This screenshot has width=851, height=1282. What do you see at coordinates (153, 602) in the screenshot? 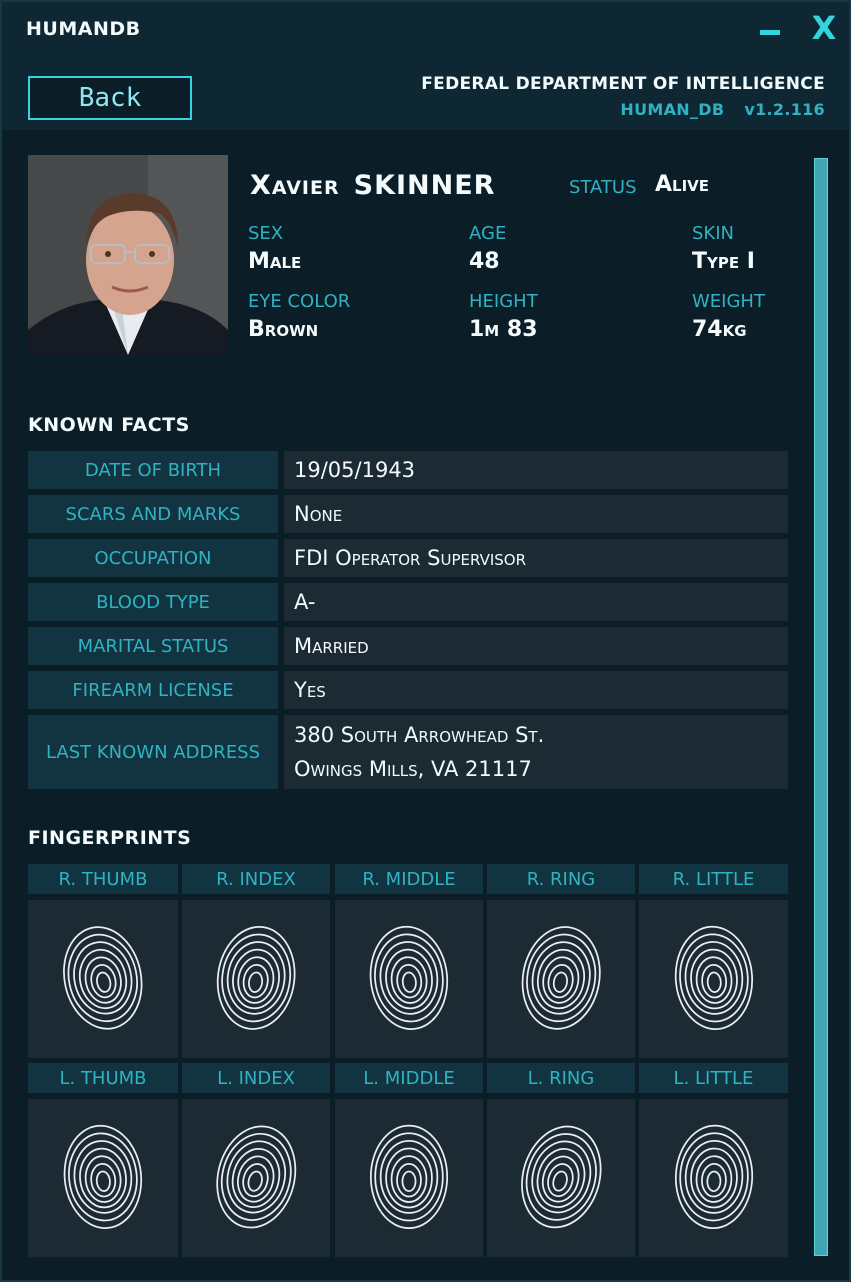
I see `fact-key: BLOOD TYPE` at bounding box center [153, 602].